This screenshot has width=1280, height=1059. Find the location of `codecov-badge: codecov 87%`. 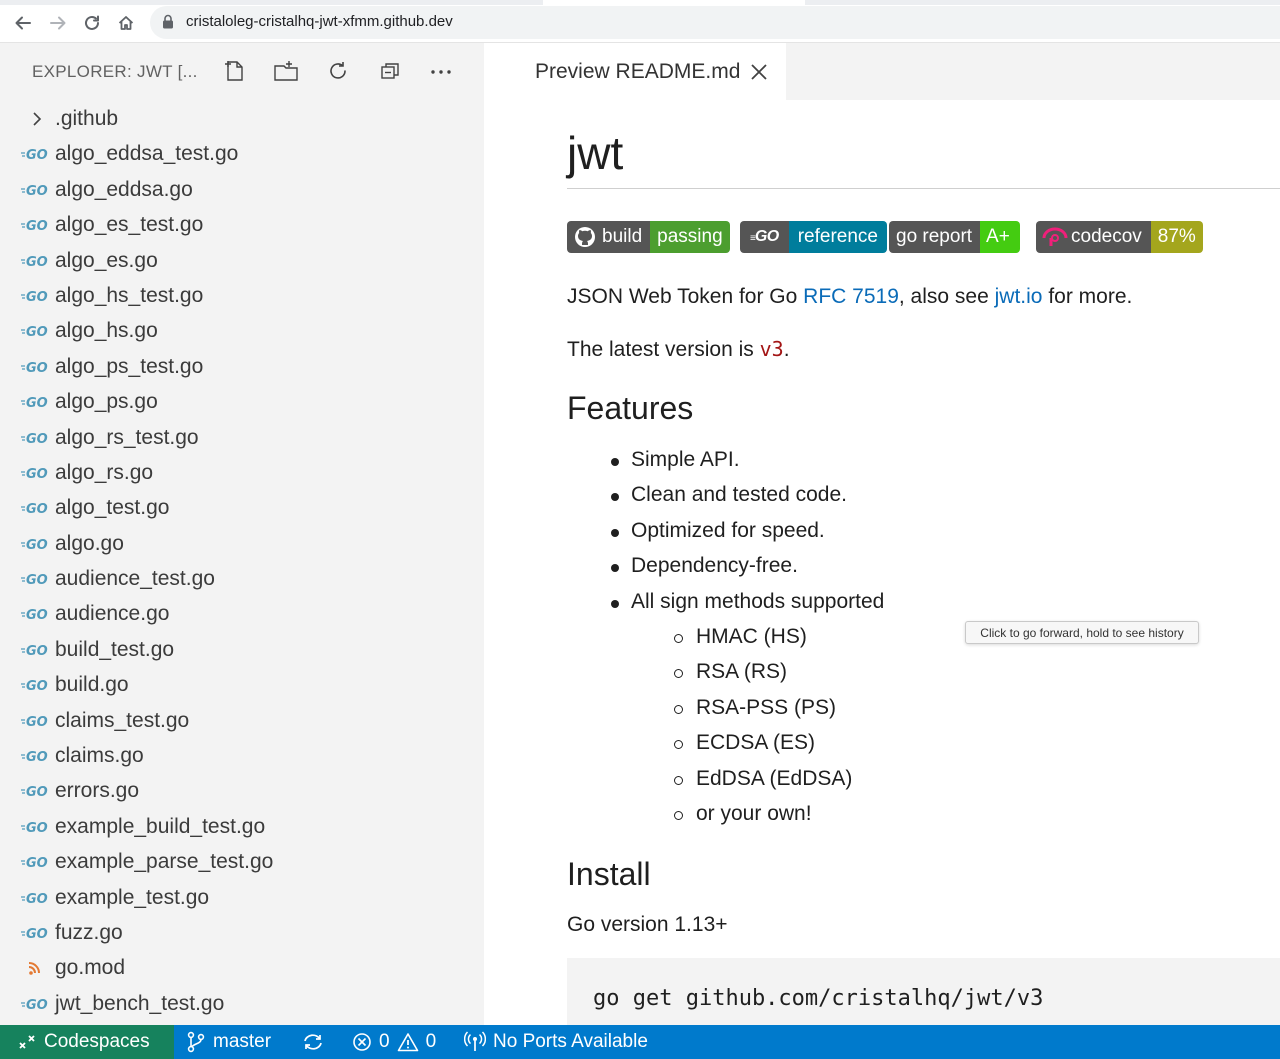

codecov-badge: codecov 87% is located at coordinates (1119, 237).